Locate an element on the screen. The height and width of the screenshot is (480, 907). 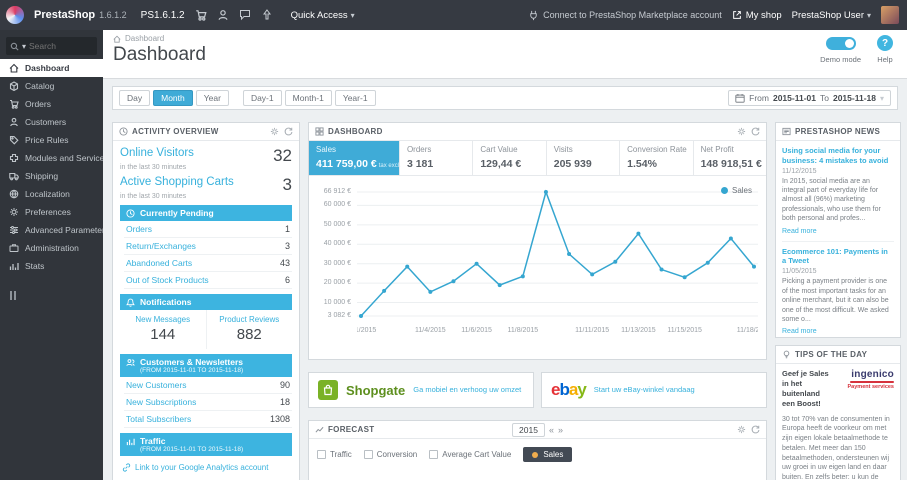
chart-plot-area is located at coordinates (557, 254).